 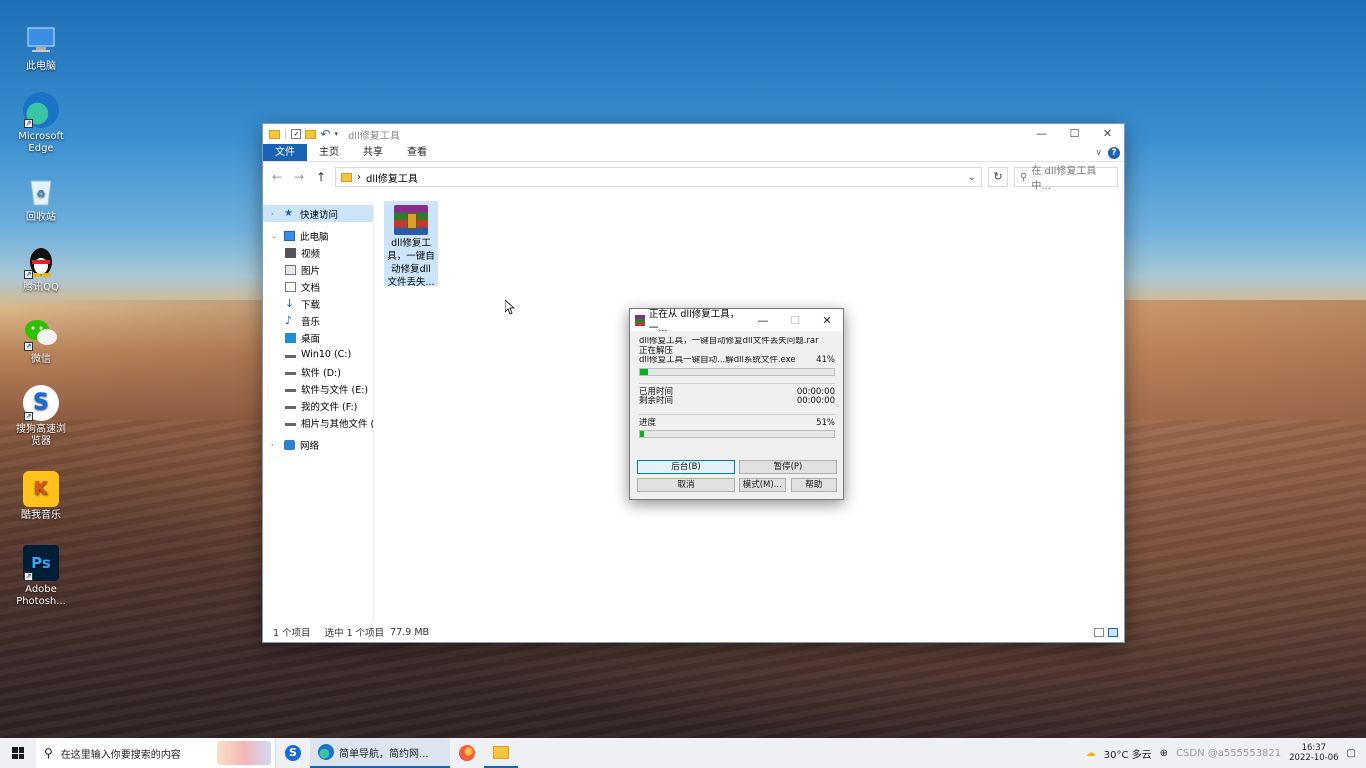 I want to click on back-arrow-icon: ←, so click(x=277, y=177).